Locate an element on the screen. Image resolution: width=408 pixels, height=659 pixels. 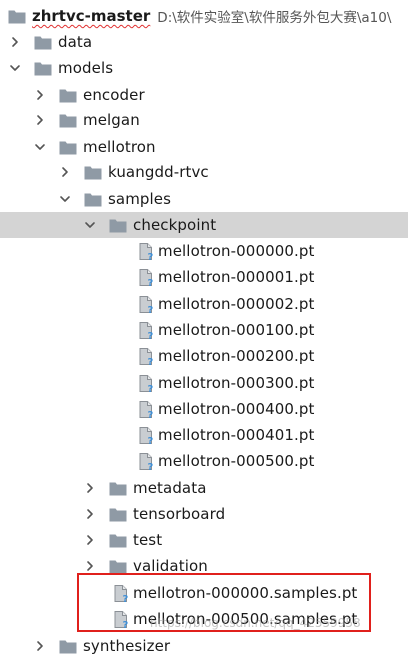
tree-item-encoder: encoder is located at coordinates (204, 95).